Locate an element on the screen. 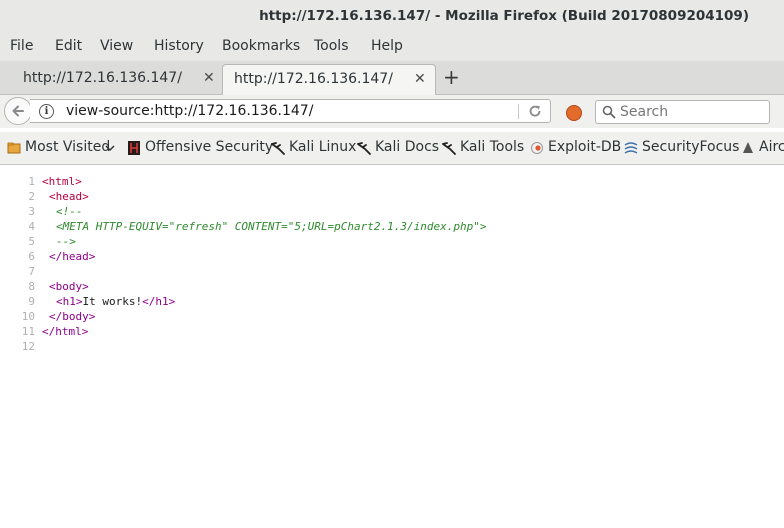  tab-1: http://172.16.136.147/ ✕ is located at coordinates (117, 79).